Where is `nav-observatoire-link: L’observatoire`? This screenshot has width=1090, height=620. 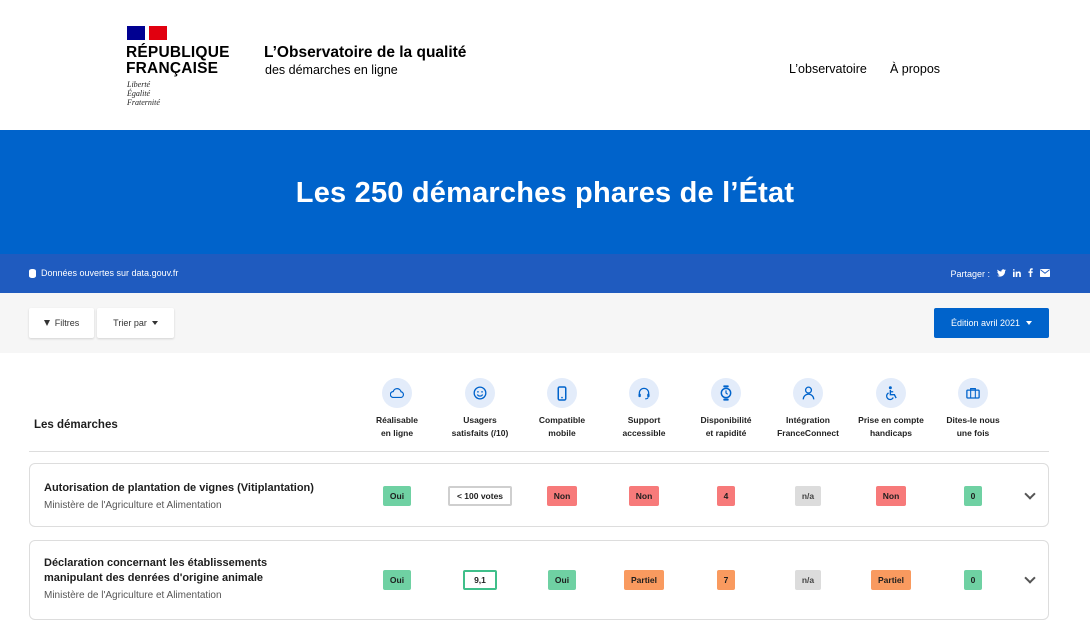 nav-observatoire-link: L’observatoire is located at coordinates (828, 69).